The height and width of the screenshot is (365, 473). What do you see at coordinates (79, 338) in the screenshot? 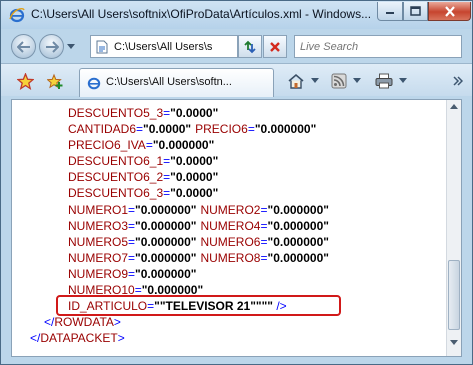
I see `xml-tag-name: DATAPACKET` at bounding box center [79, 338].